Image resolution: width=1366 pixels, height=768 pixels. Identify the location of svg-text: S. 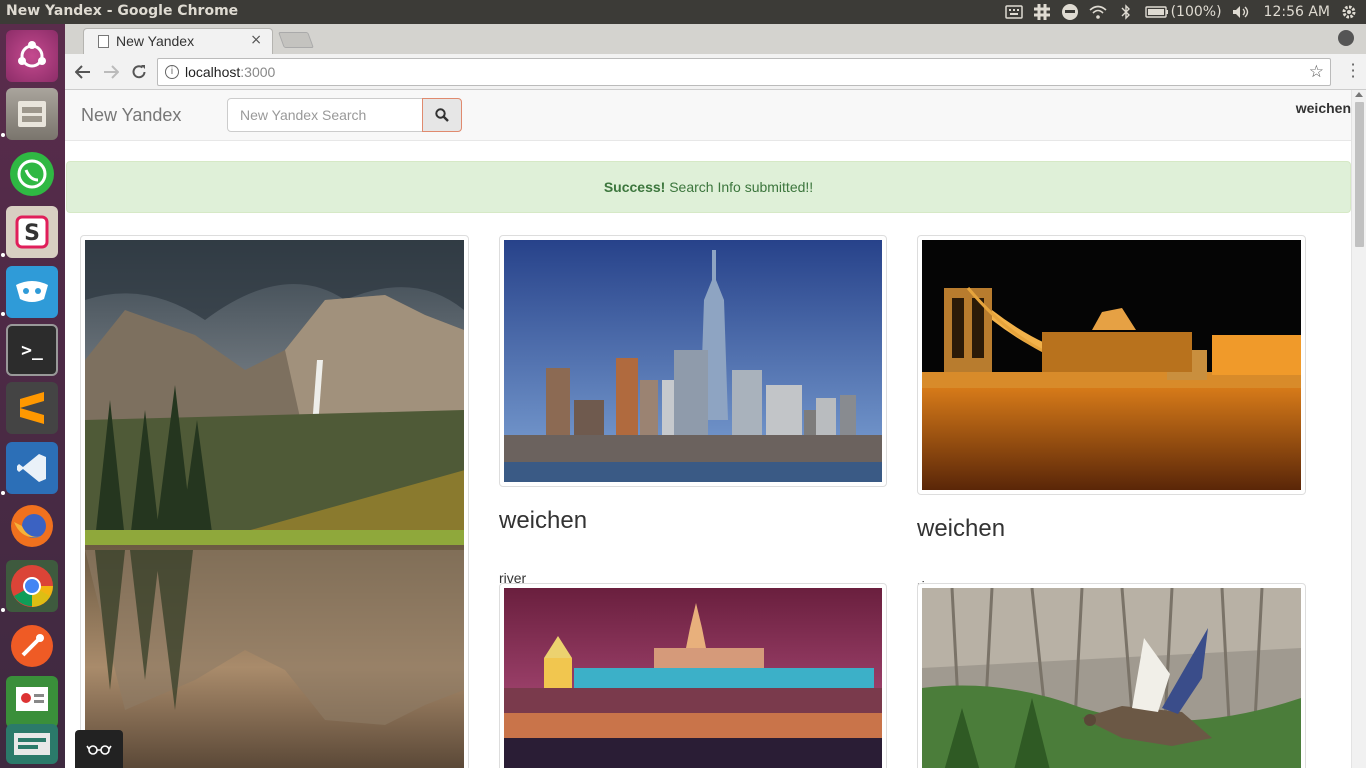
(32, 233).